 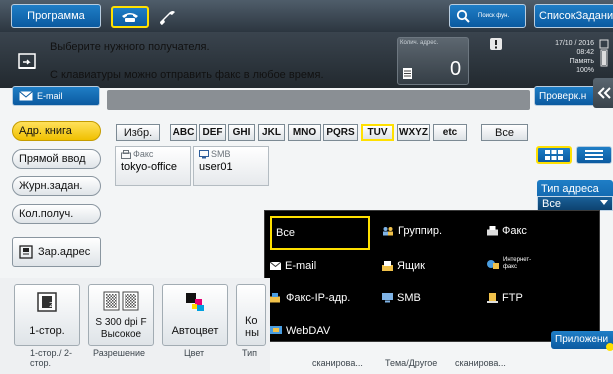 I want to click on option-ip-fax-label: Факс-IP-адр., so click(x=318, y=298).